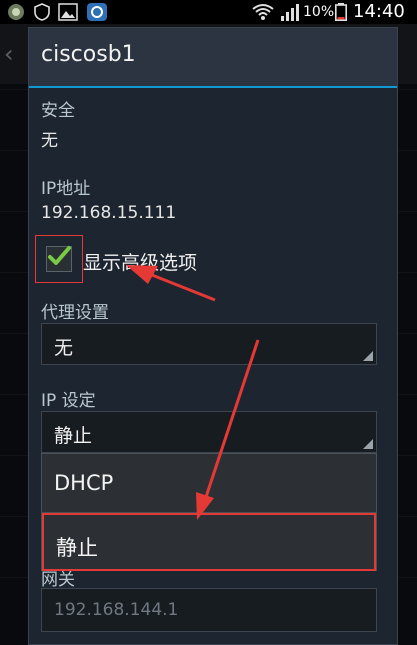 The image size is (417, 645). What do you see at coordinates (379, 11) in the screenshot?
I see `clock: 14:40` at bounding box center [379, 11].